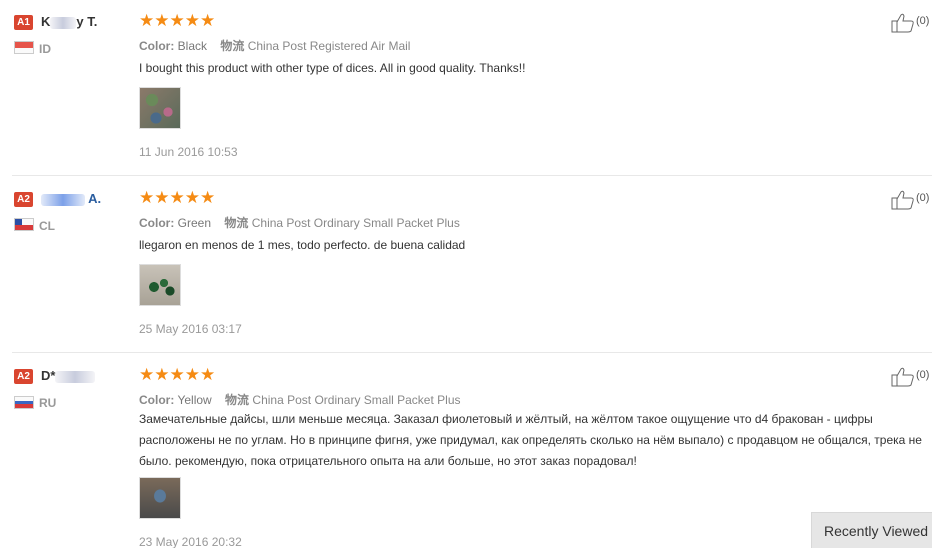  Describe the element at coordinates (69, 21) in the screenshot. I see `buyer-name: Ky T.` at that location.